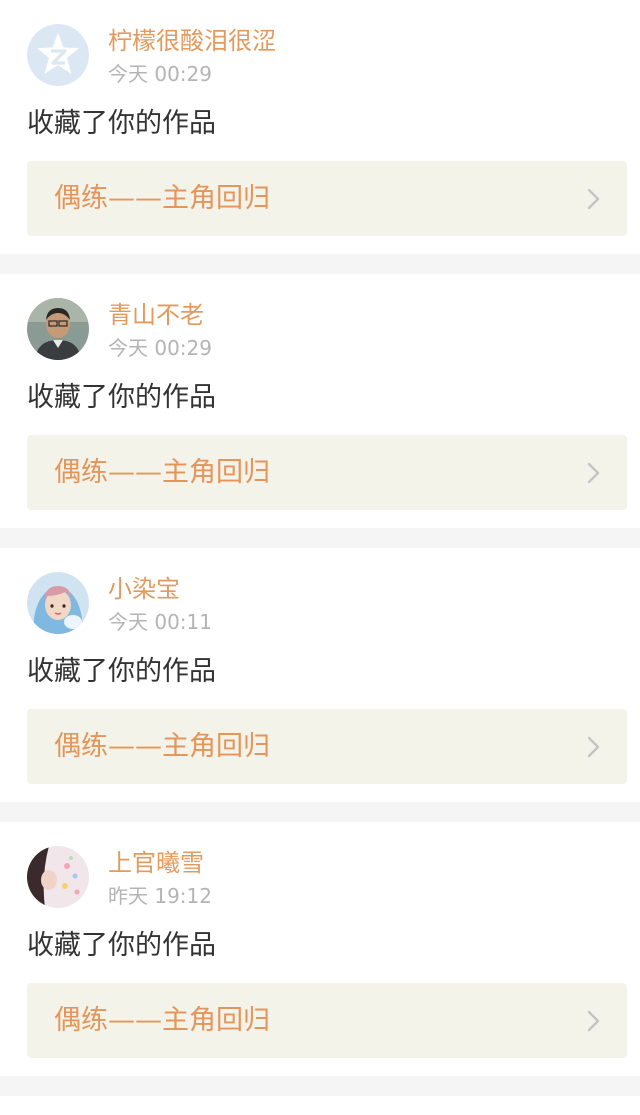  What do you see at coordinates (320, 1105) in the screenshot?
I see `notification-card-partial` at bounding box center [320, 1105].